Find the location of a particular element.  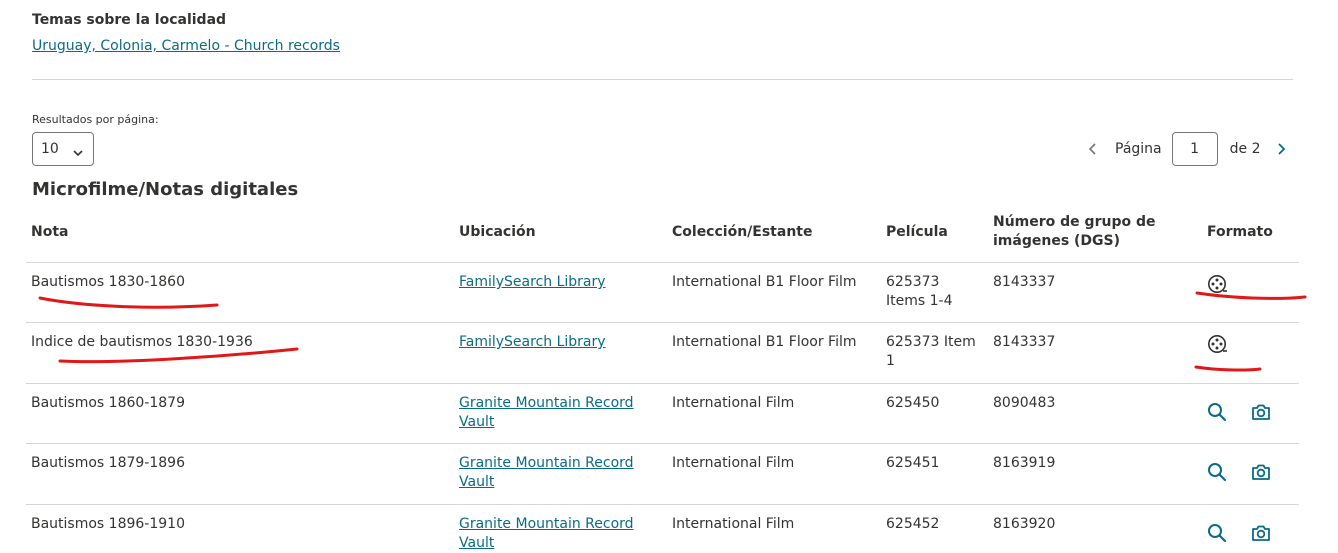

pagination: Página de 2 is located at coordinates (1187, 149).